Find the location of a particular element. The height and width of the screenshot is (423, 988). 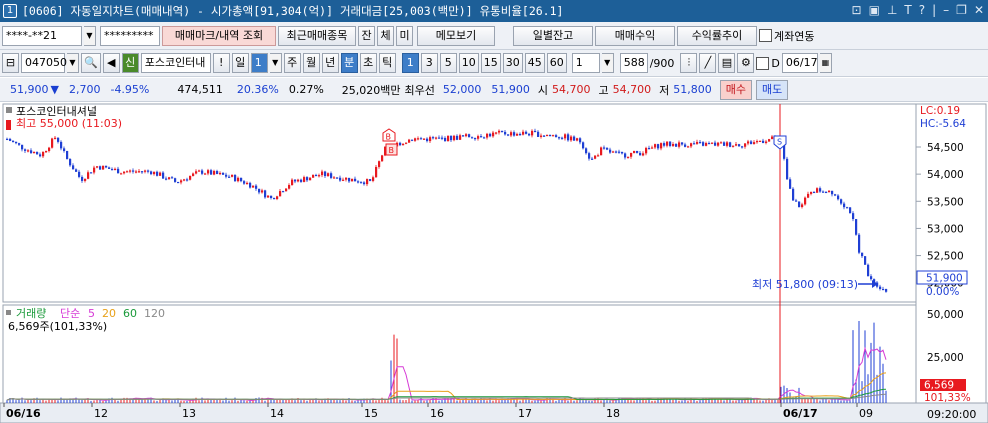

minute-option-10: 10 is located at coordinates (468, 63).